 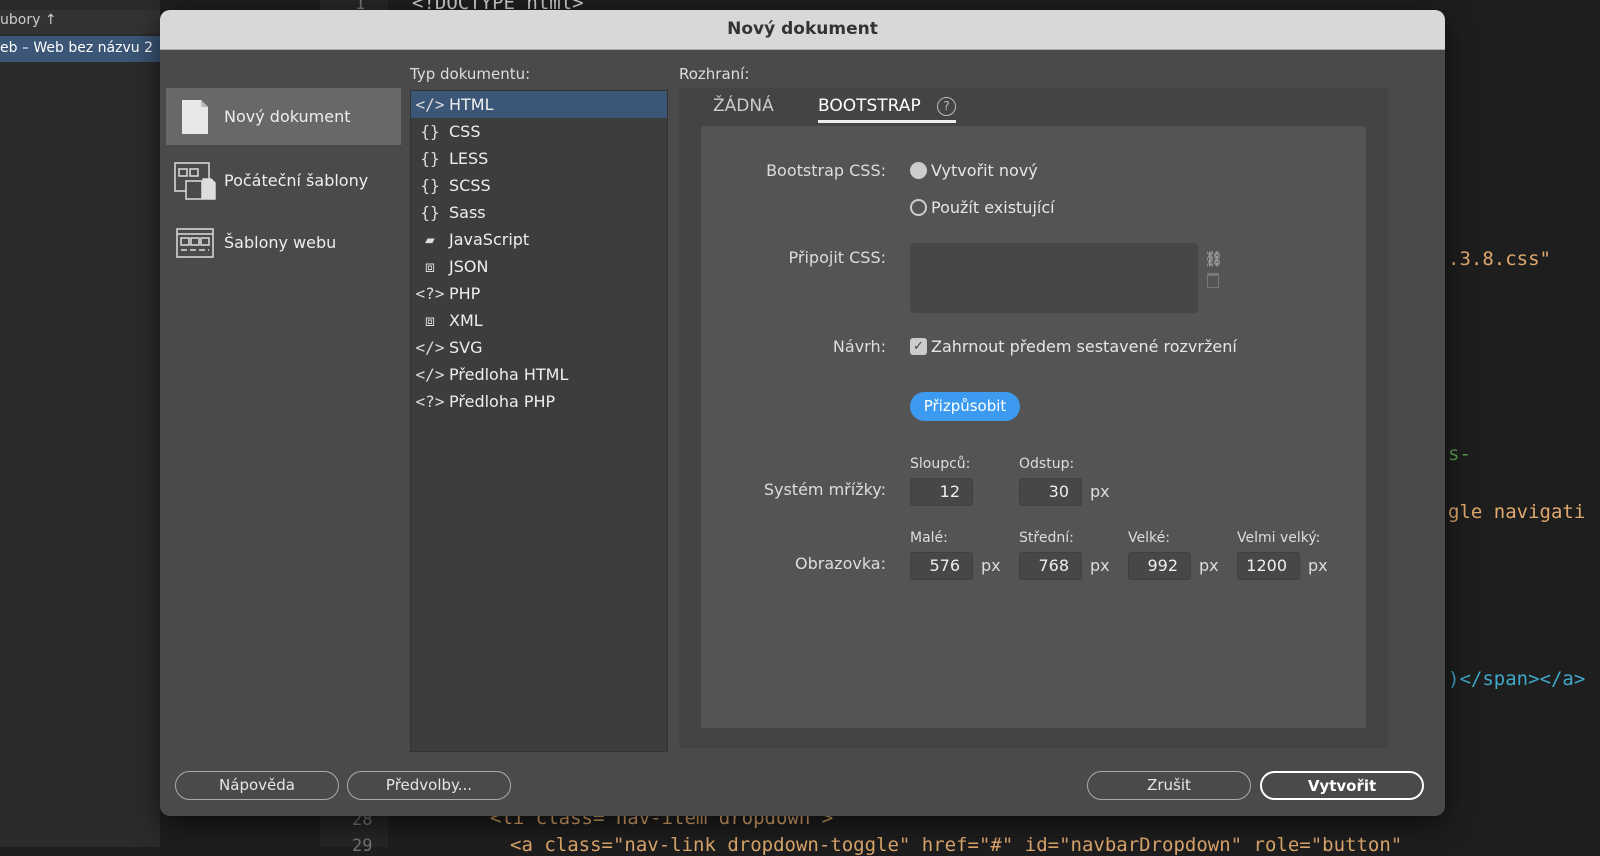 I want to click on attach-css-label: Připojit CSS:, so click(x=837, y=257).